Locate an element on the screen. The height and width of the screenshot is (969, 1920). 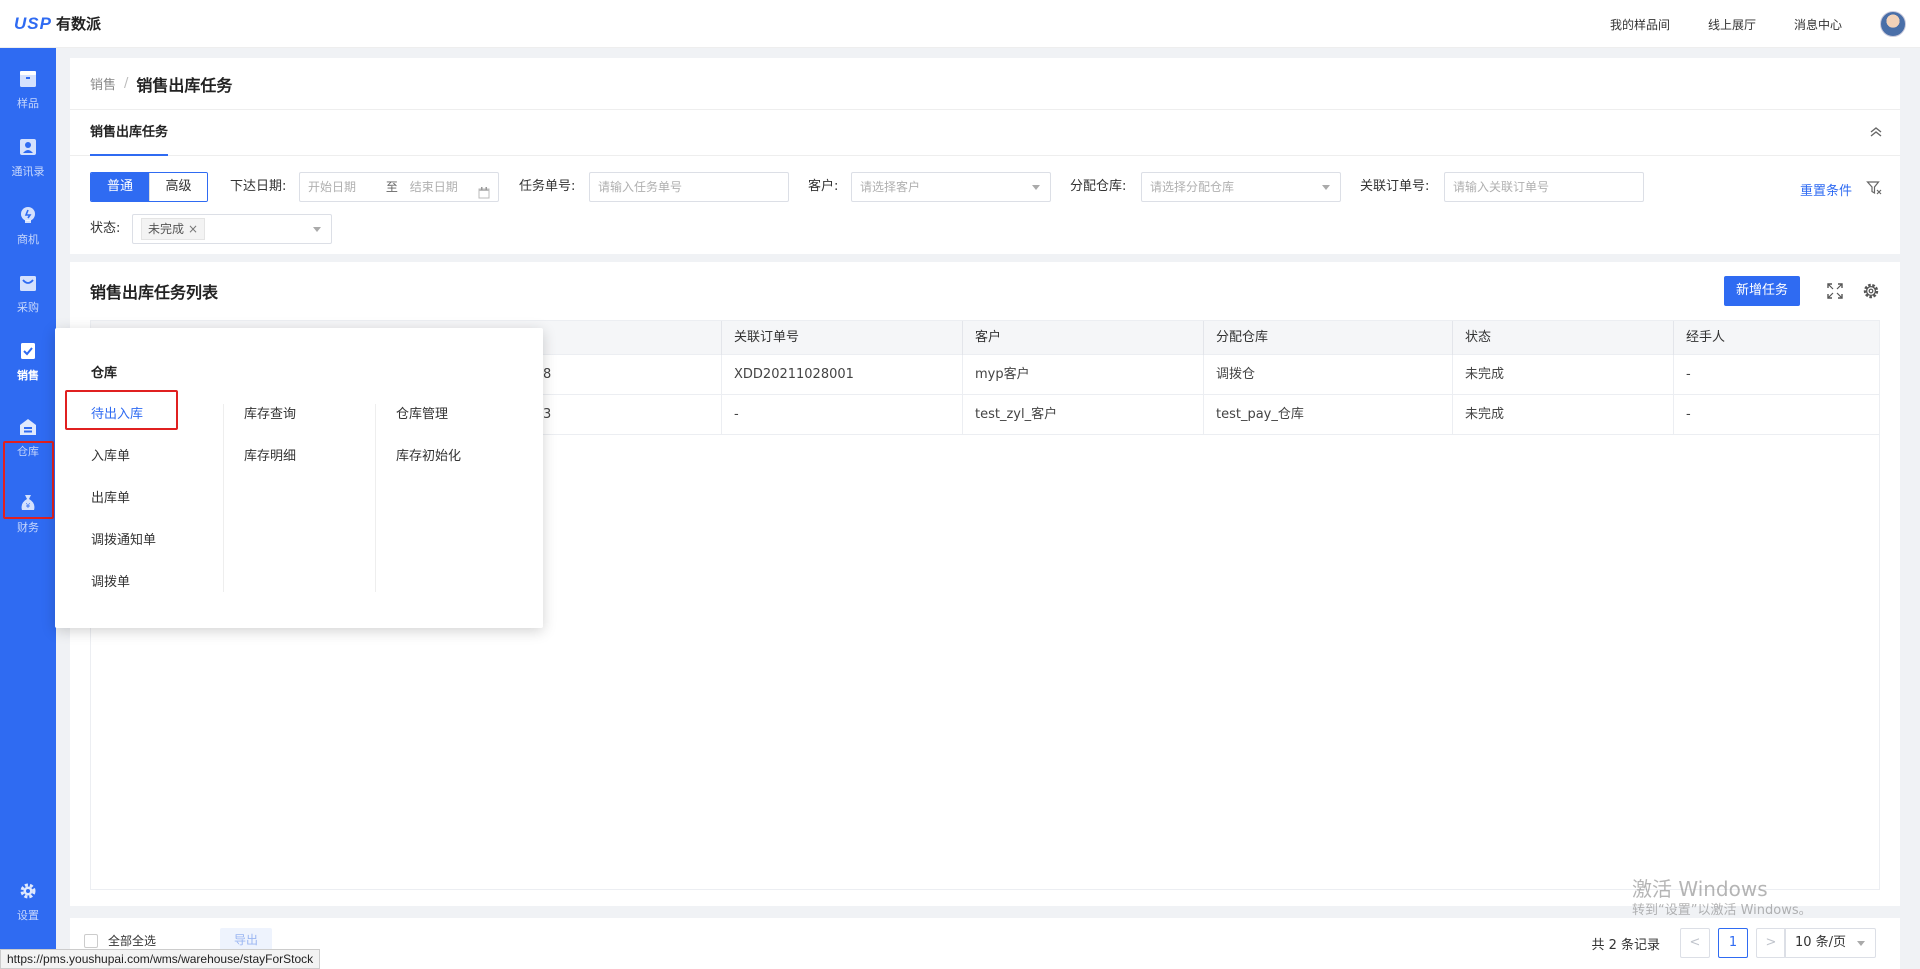
page-prev-button: < is located at coordinates (1695, 943).